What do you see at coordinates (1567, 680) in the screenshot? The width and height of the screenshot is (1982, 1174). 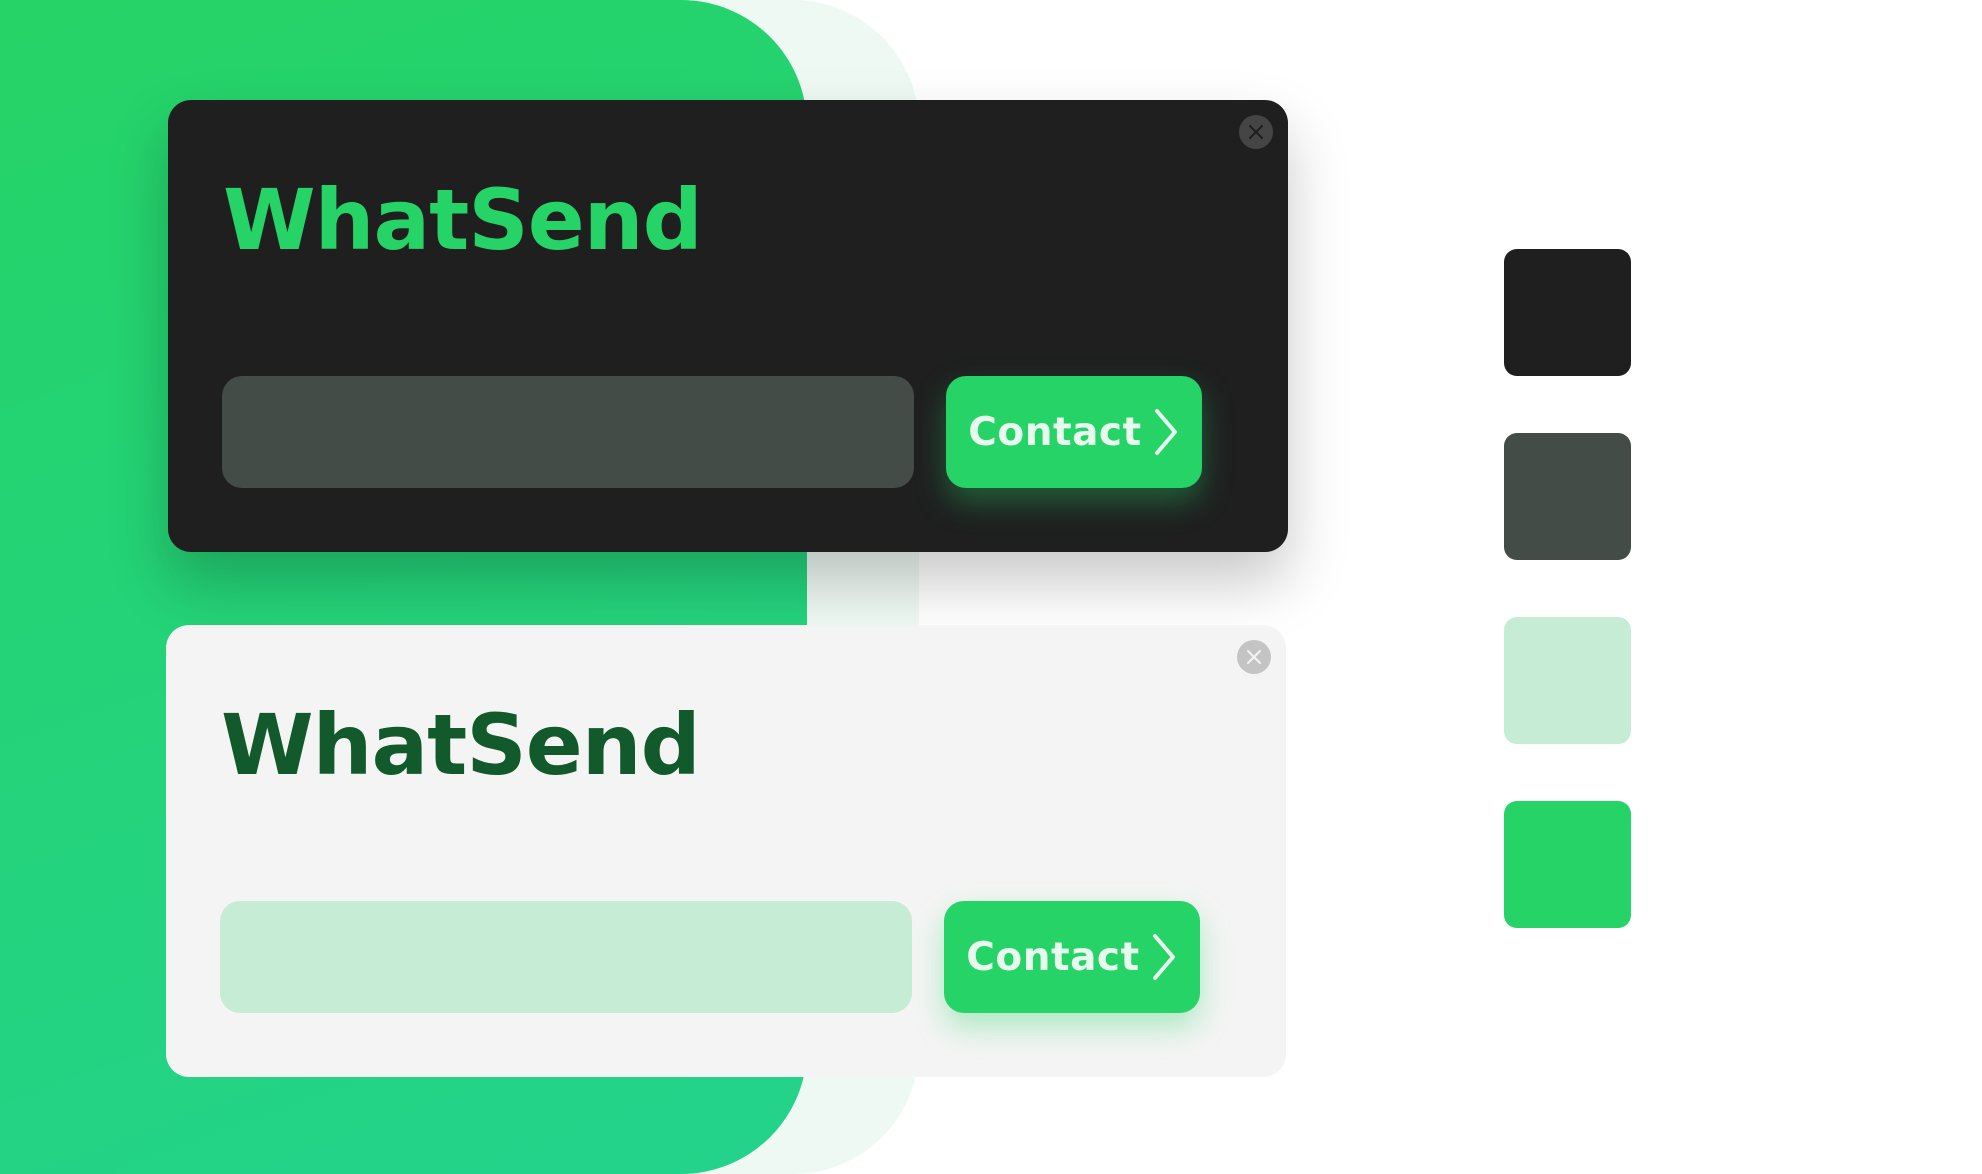 I see `color-swatch-mint` at bounding box center [1567, 680].